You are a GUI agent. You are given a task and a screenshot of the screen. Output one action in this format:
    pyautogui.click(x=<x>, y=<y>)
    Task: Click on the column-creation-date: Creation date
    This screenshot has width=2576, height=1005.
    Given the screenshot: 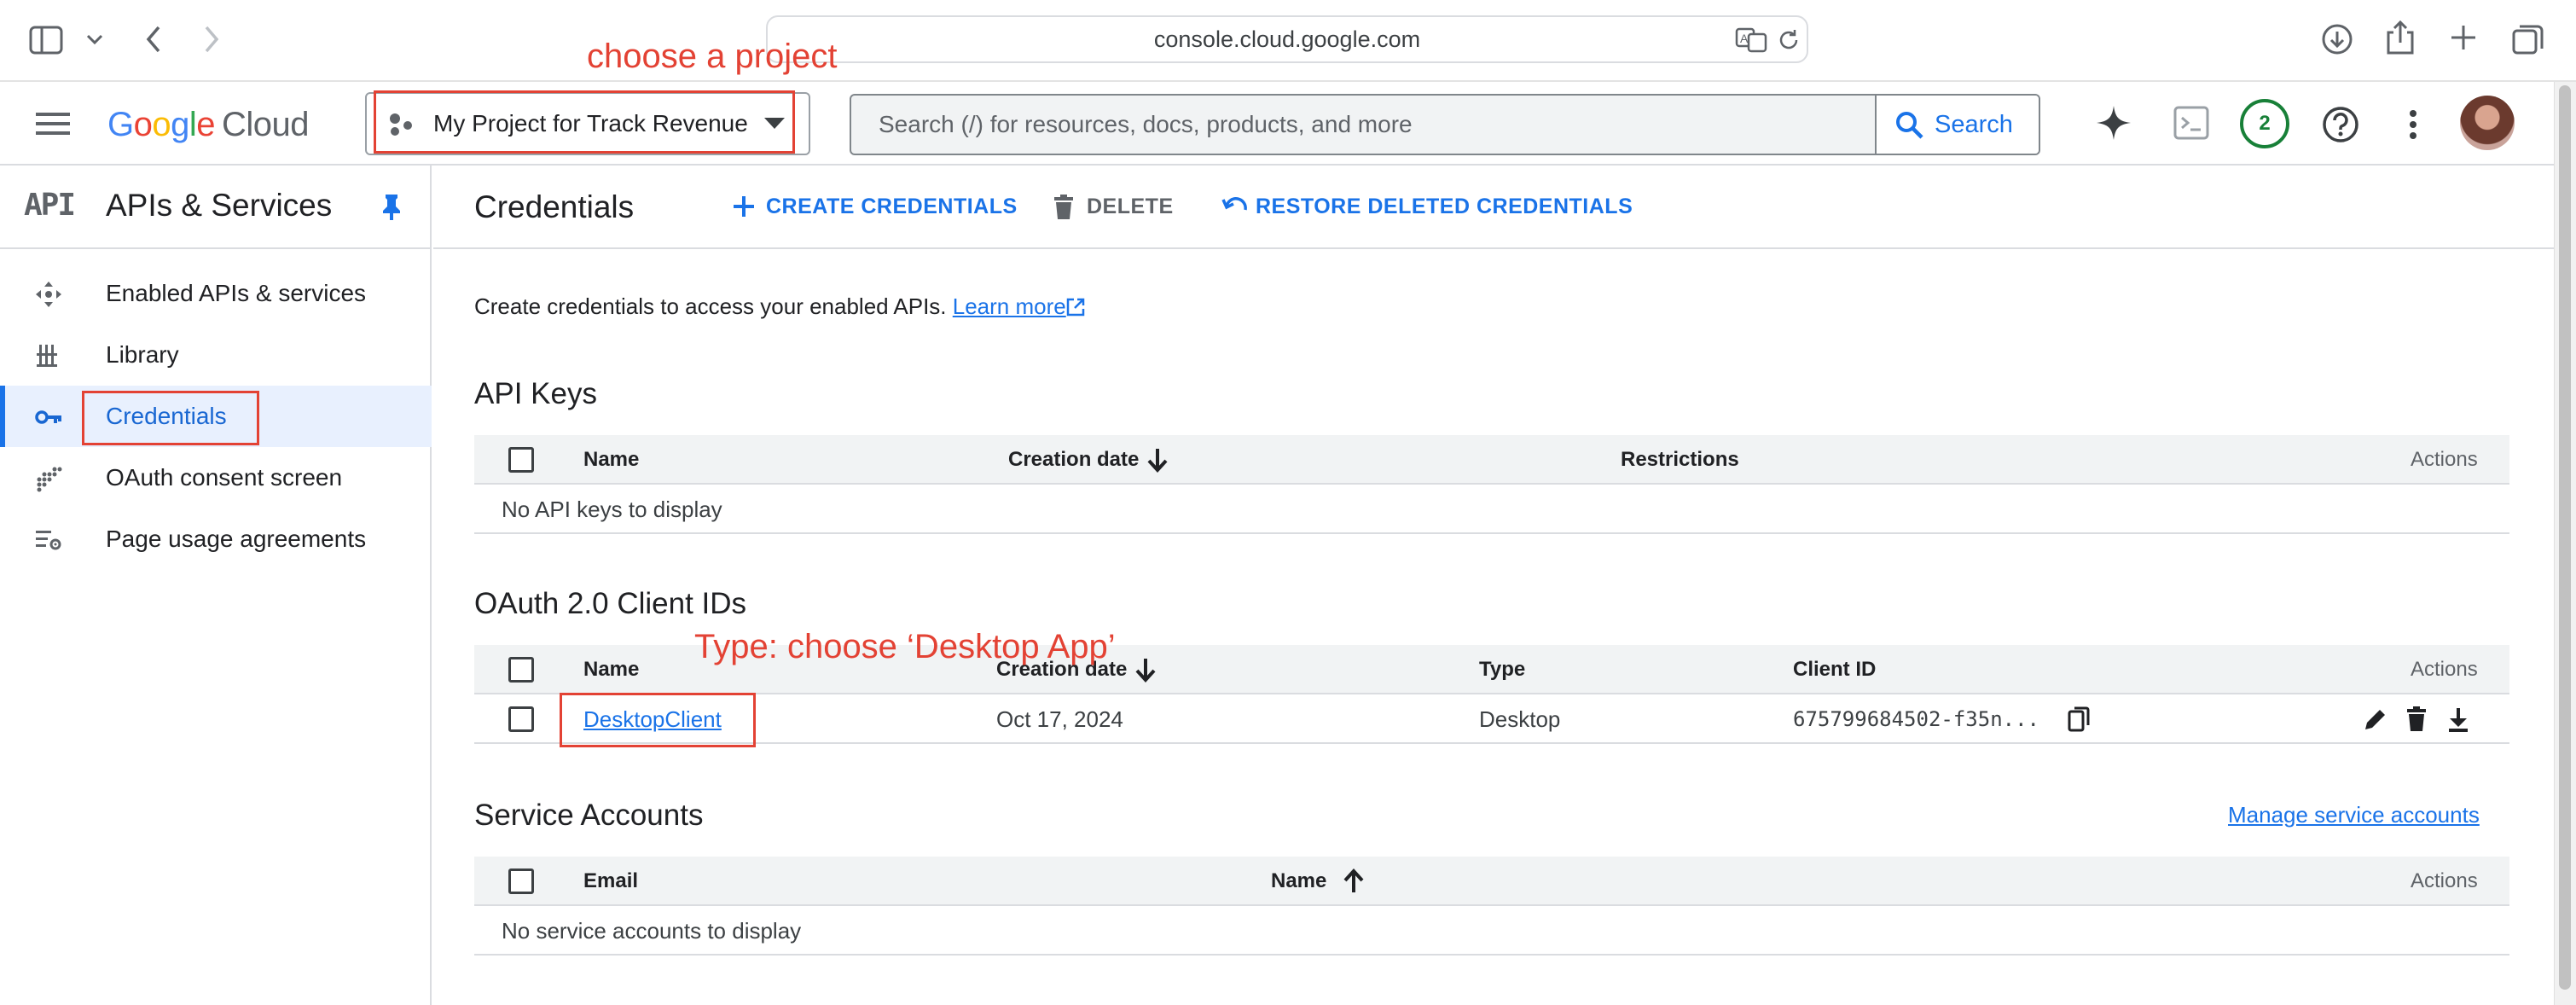 What is the action you would take?
    pyautogui.click(x=1073, y=460)
    